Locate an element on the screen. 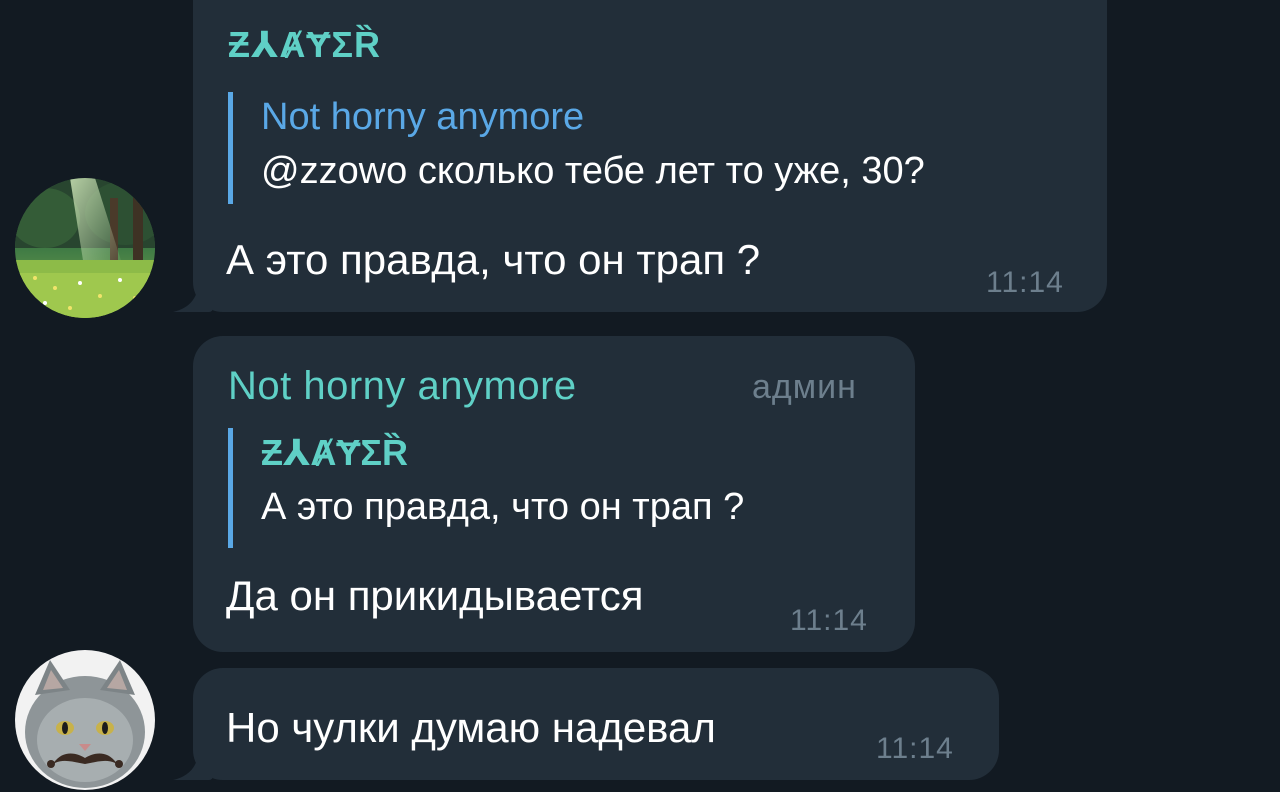  sender-name: Not horny anymore is located at coordinates (402, 386).